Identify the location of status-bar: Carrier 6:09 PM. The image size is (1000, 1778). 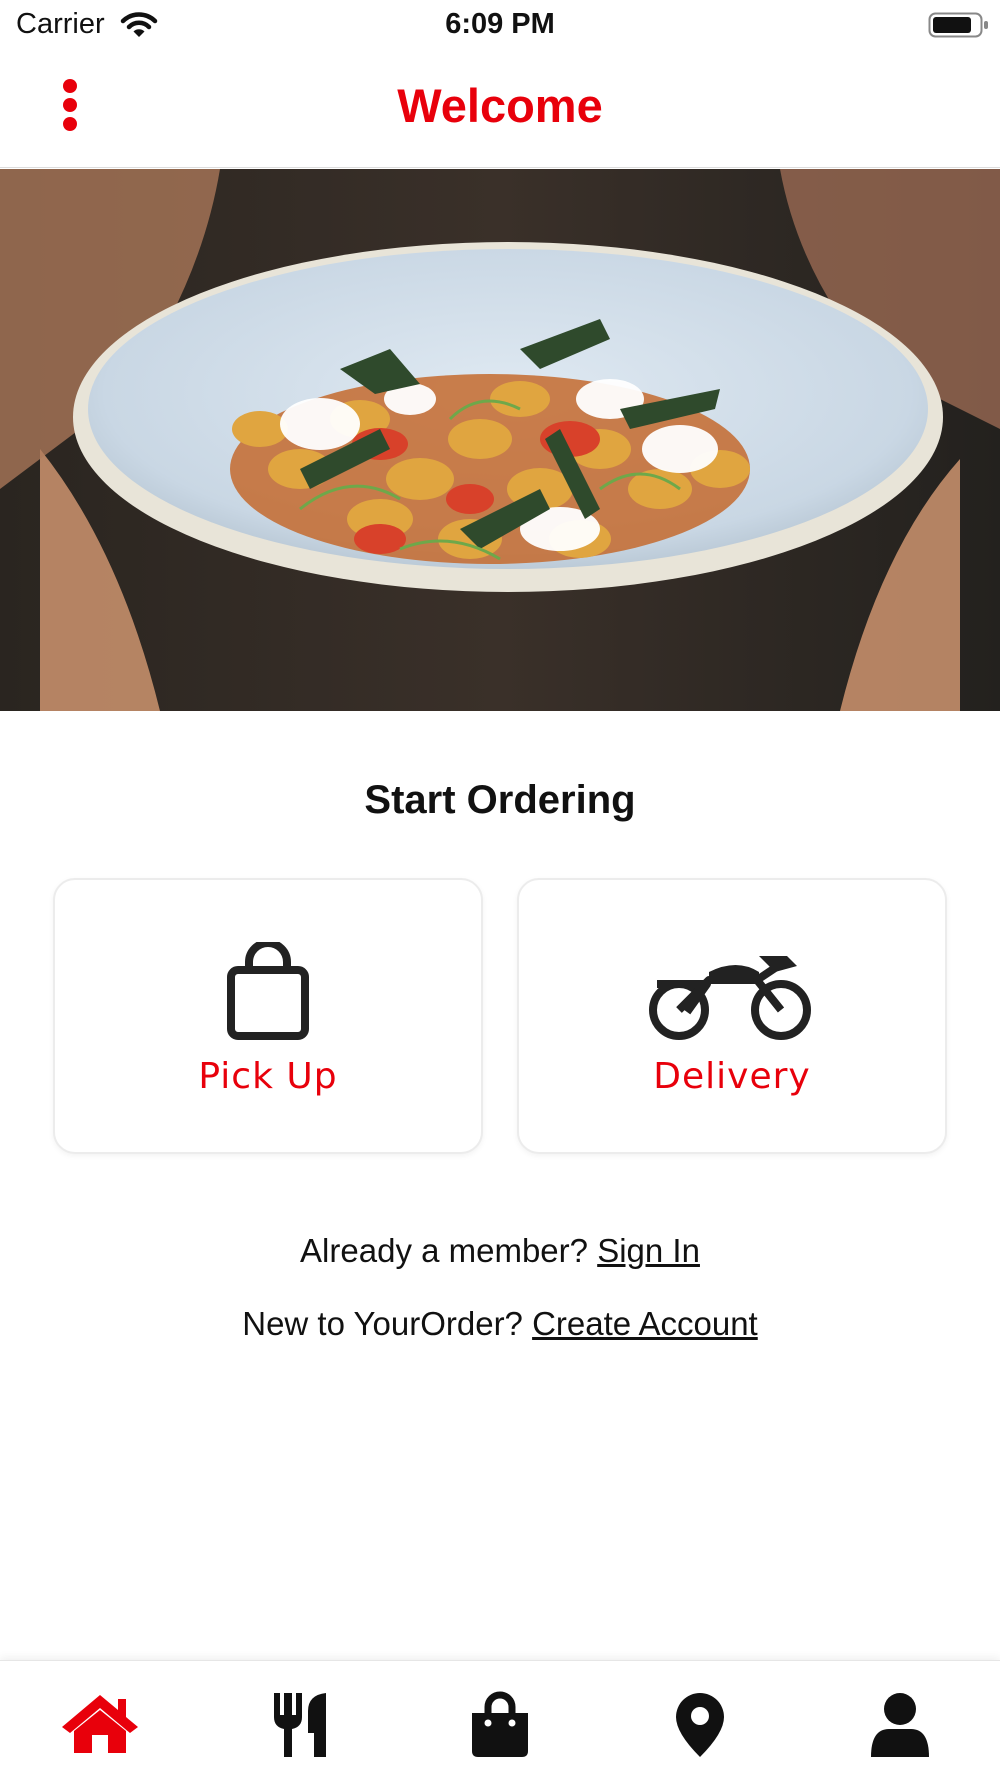
(500, 26).